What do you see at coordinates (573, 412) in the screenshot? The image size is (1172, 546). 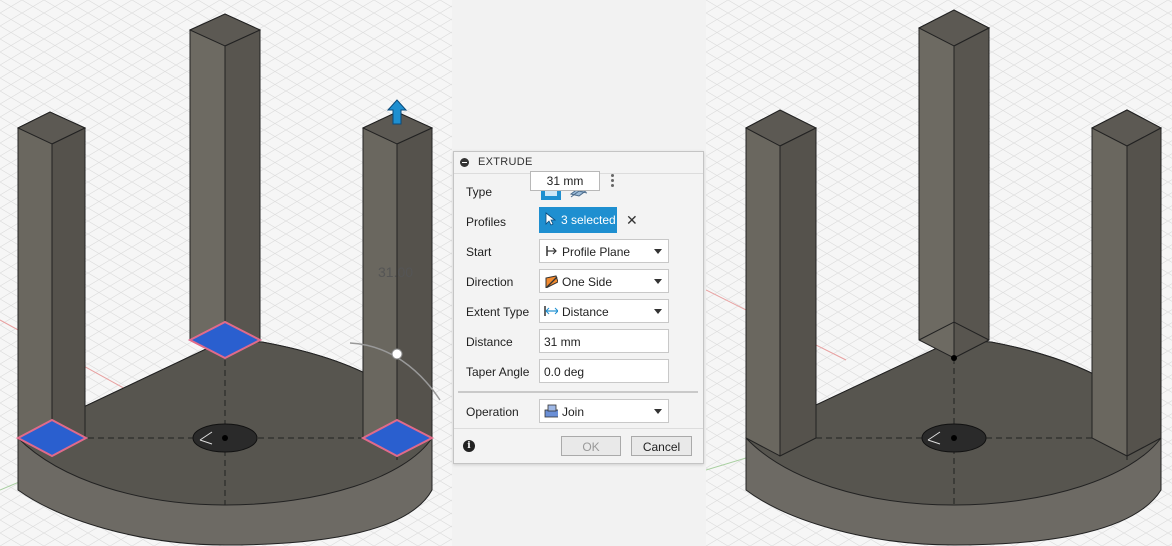 I see `operation-value: Join` at bounding box center [573, 412].